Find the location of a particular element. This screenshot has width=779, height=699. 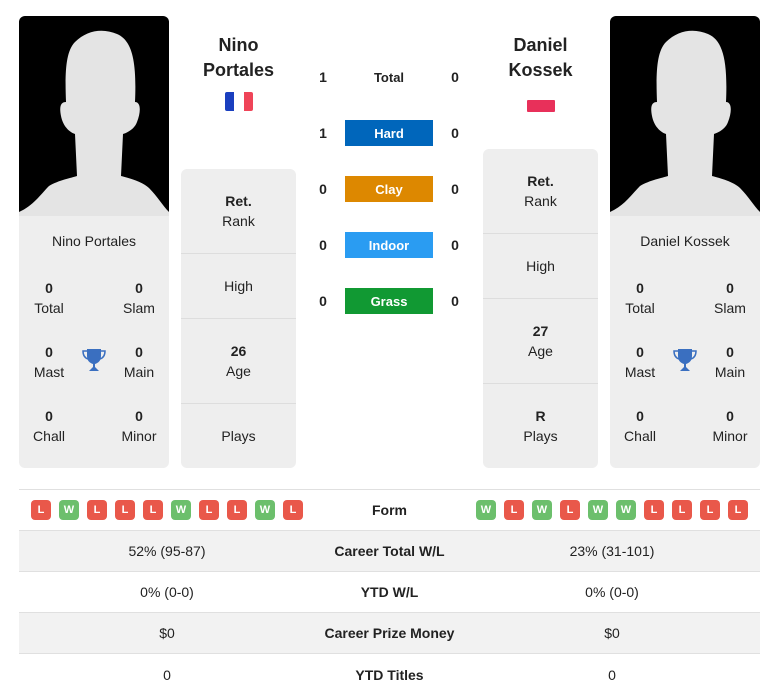

right-total-stat: 0 Total is located at coordinates (640, 298).